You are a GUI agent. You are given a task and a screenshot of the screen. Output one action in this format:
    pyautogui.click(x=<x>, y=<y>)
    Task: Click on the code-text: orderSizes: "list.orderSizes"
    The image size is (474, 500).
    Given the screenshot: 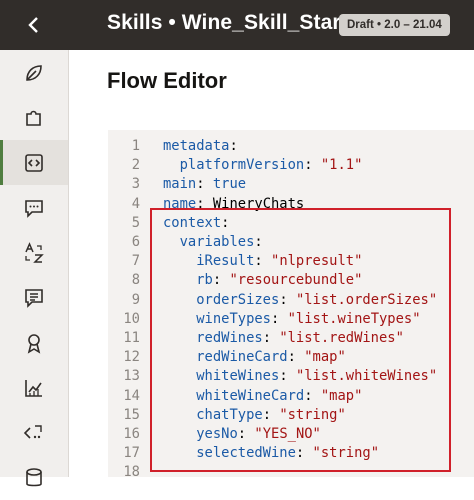 What is the action you would take?
    pyautogui.click(x=300, y=300)
    